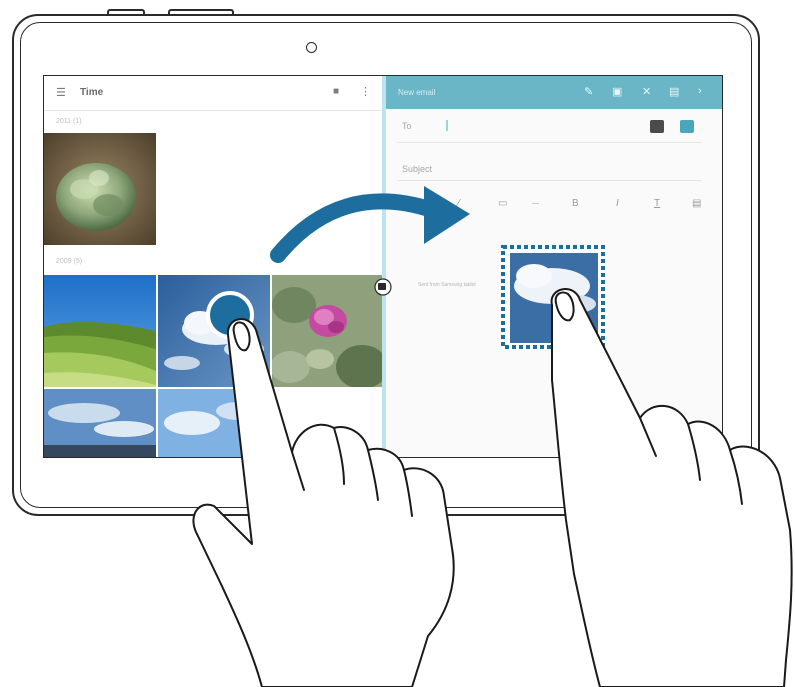  What do you see at coordinates (365, 91) in the screenshot?
I see `more-icon: ⋮` at bounding box center [365, 91].